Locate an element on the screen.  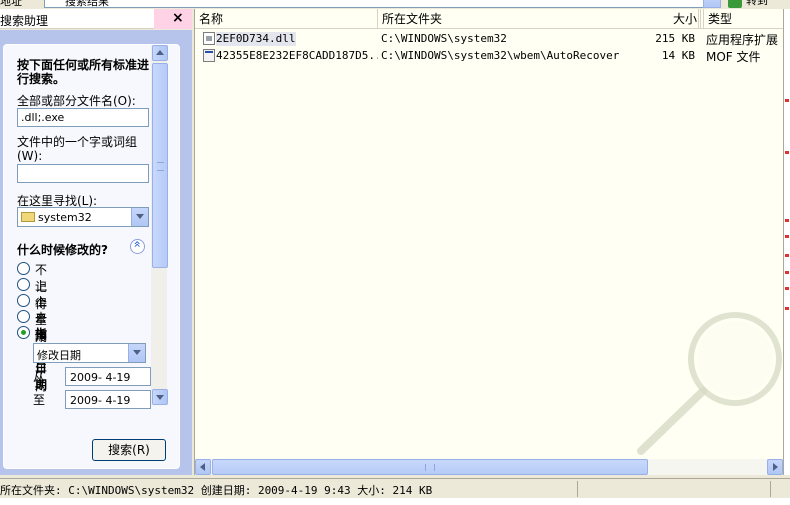
radio-button-checked is located at coordinates (23, 332).